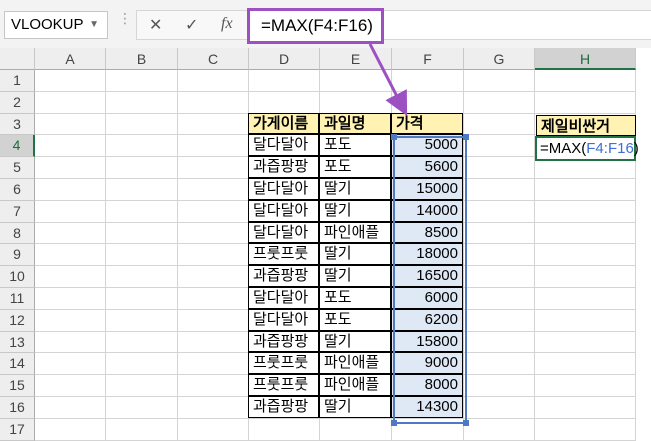 The width and height of the screenshot is (651, 441). I want to click on cancel-icon: ✕, so click(155, 25).